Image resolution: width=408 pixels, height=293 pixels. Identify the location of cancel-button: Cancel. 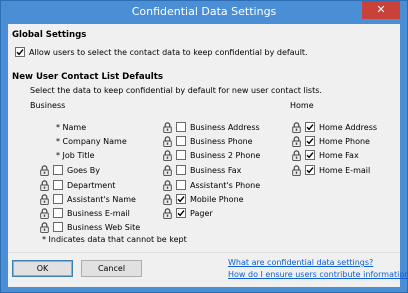
(111, 268).